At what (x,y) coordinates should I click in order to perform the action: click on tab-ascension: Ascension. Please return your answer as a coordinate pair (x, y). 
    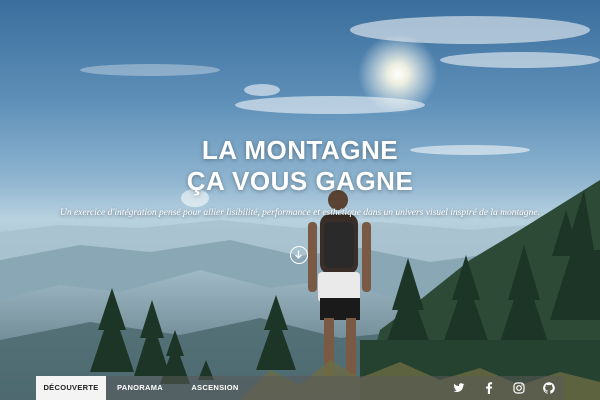
    Looking at the image, I should click on (215, 388).